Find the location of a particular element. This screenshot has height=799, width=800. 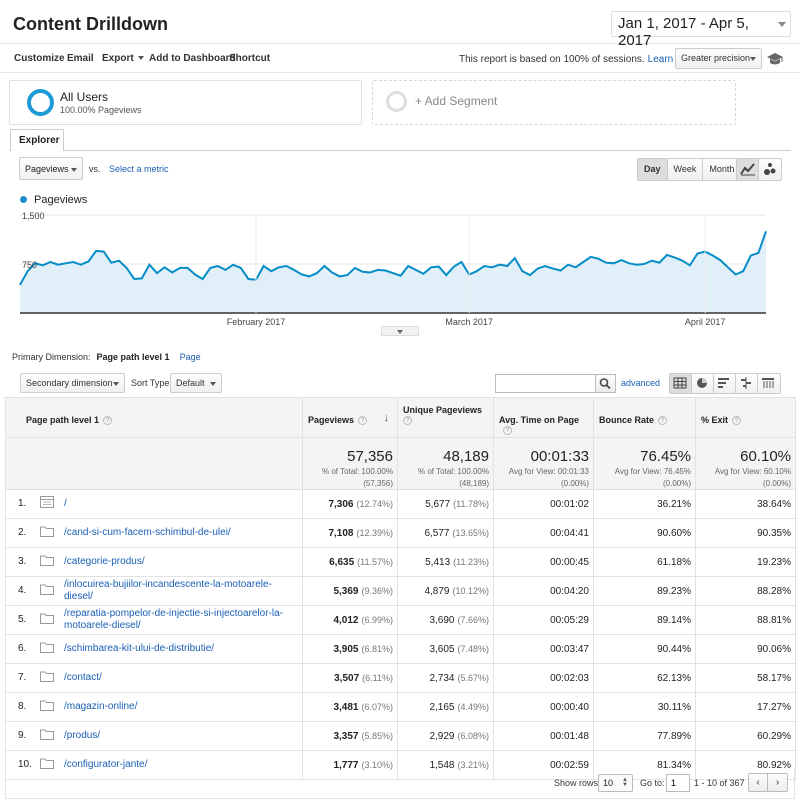

add-to-dashboard-button: Add to Dashboard is located at coordinates (192, 58).